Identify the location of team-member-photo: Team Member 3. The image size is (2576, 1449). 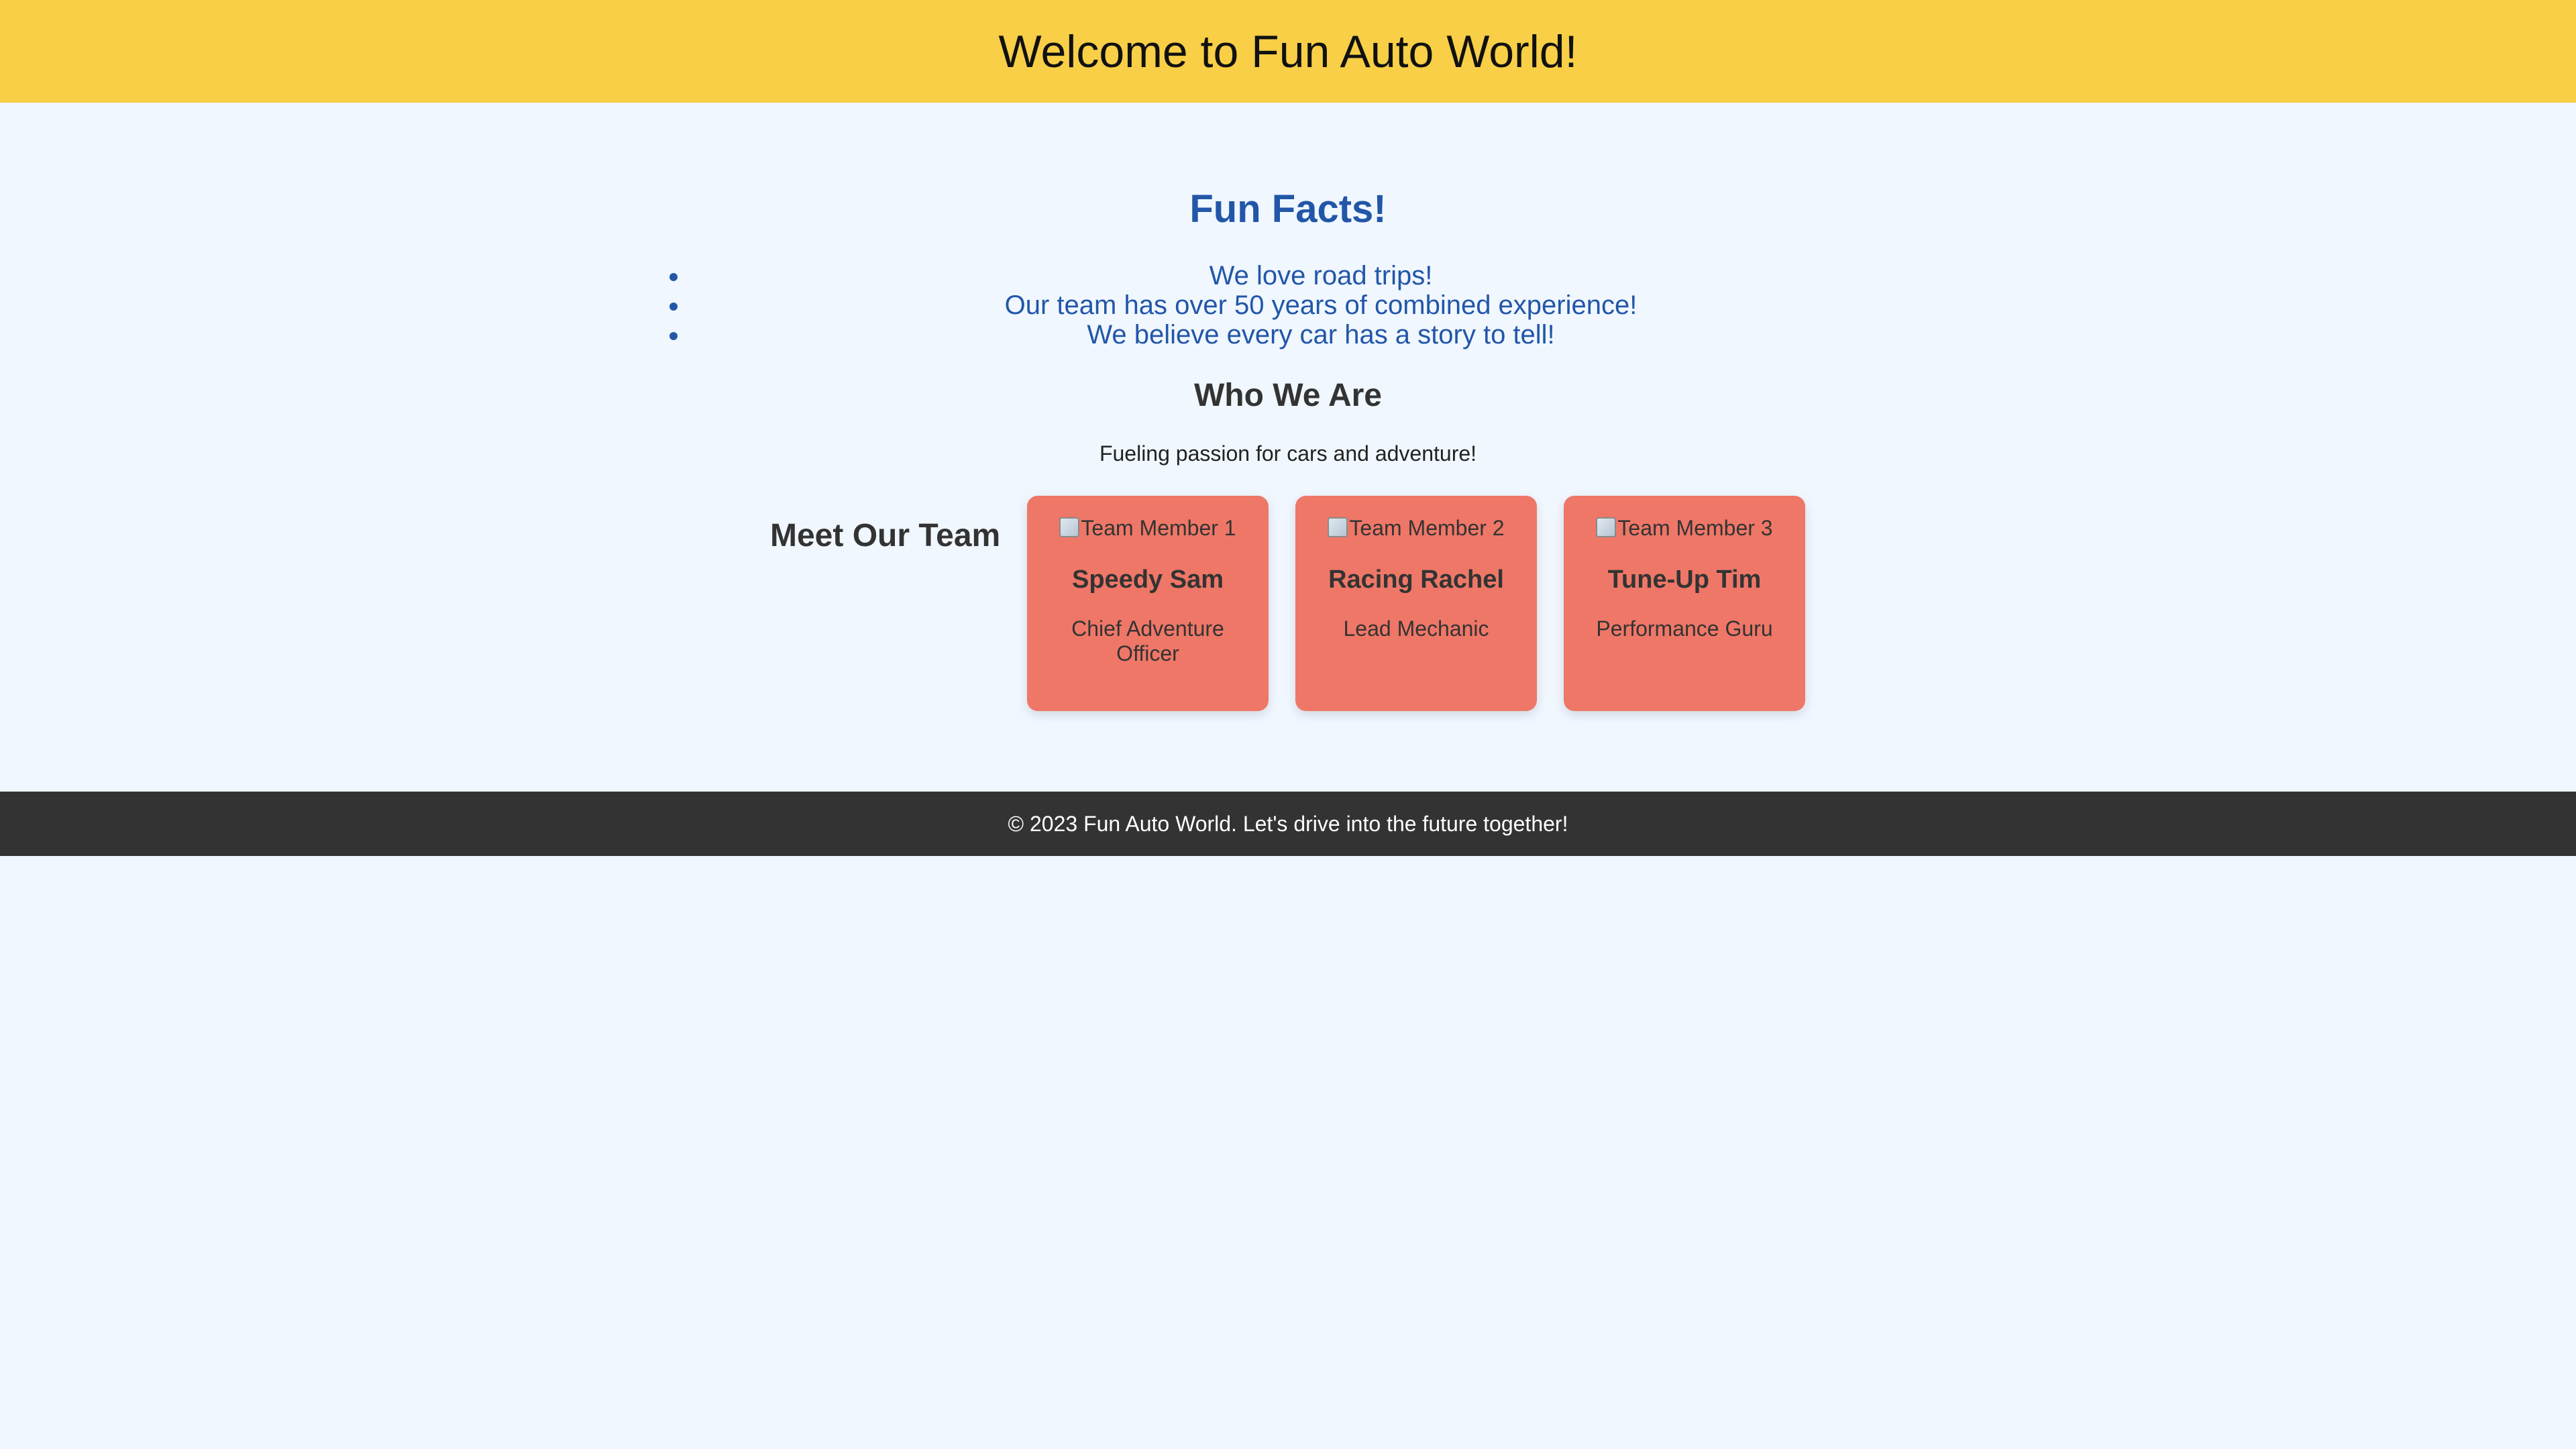
(1684, 528).